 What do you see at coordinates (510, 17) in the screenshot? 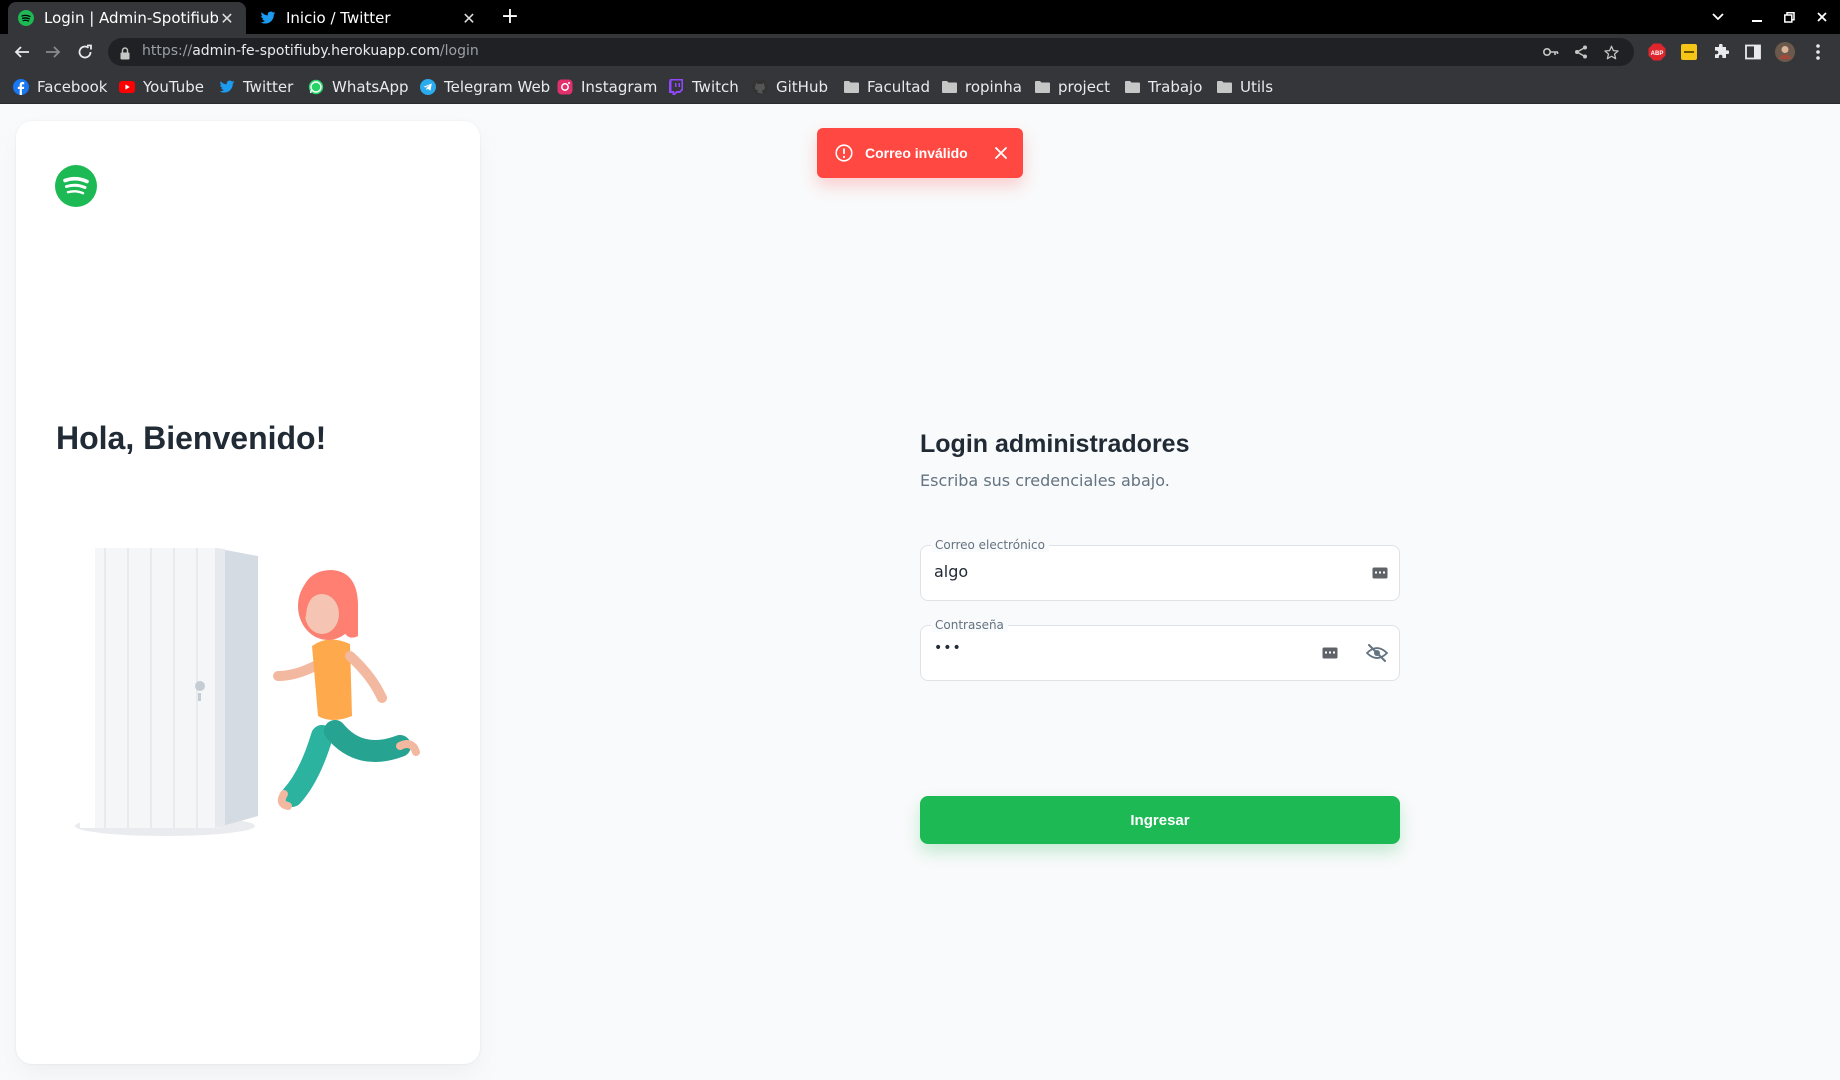
I see `new-tab-button: +` at bounding box center [510, 17].